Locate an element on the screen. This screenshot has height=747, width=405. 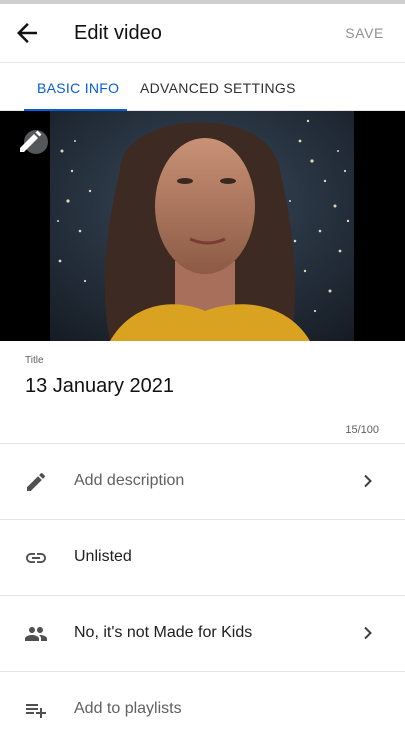
arrow-left-icon is located at coordinates (27, 33).